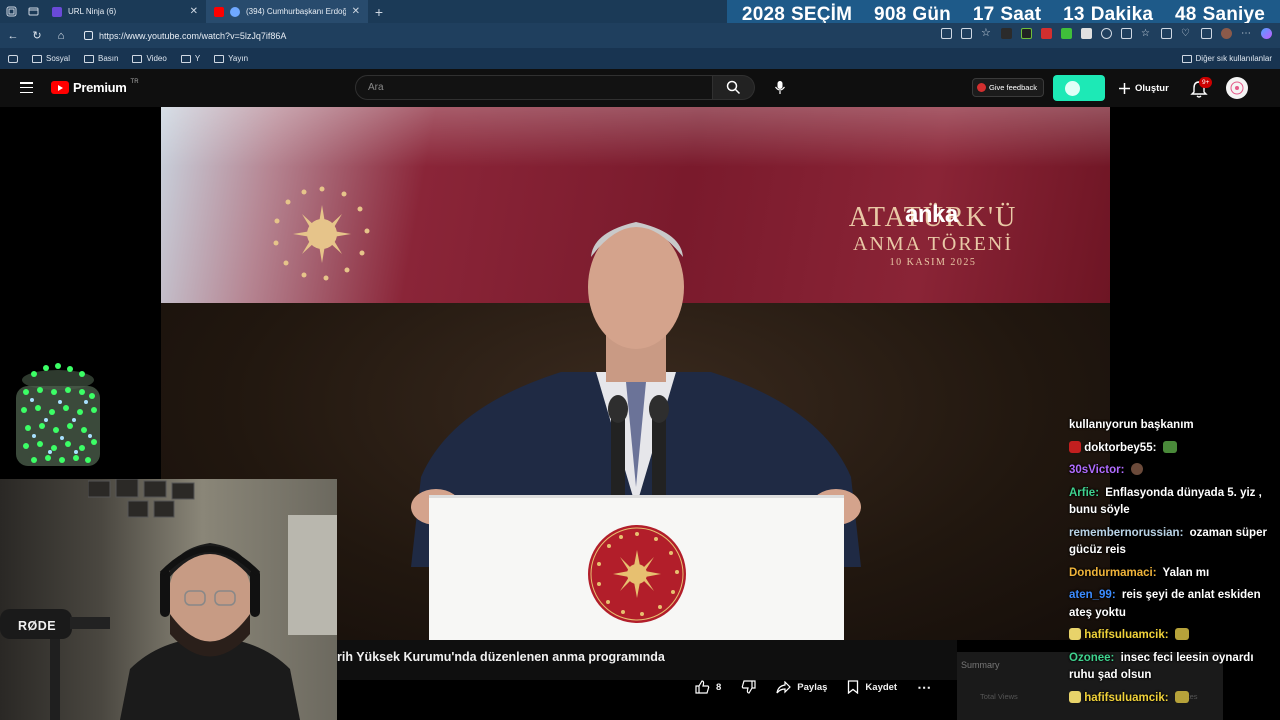 This screenshot has width=1280, height=720. What do you see at coordinates (57, 11) in the screenshot?
I see `url-ninja-favicon-icon` at bounding box center [57, 11].